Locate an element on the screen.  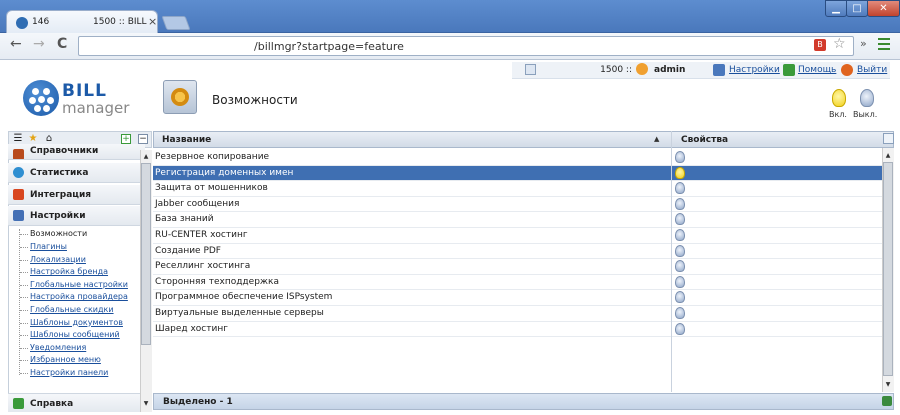
settings-section-icon is located at coordinates (18, 215).